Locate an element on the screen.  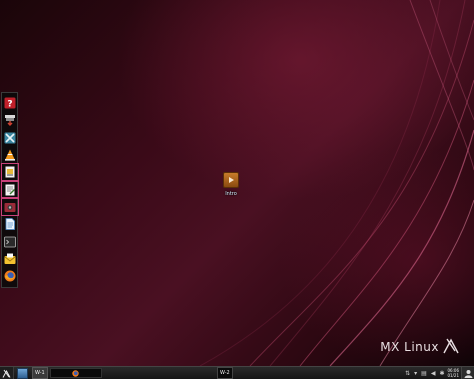
dock-item-text-editor is located at coordinates (9, 189).